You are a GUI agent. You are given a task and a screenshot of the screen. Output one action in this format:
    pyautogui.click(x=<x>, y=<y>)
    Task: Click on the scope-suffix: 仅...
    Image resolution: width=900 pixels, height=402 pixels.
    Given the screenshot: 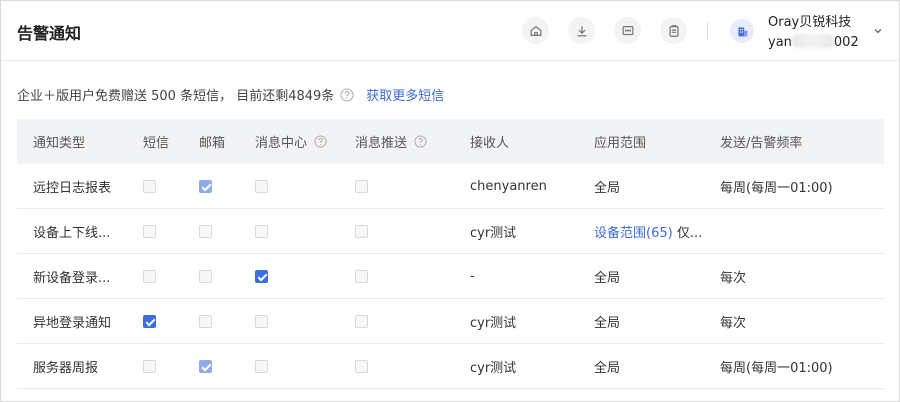 What is the action you would take?
    pyautogui.click(x=687, y=233)
    